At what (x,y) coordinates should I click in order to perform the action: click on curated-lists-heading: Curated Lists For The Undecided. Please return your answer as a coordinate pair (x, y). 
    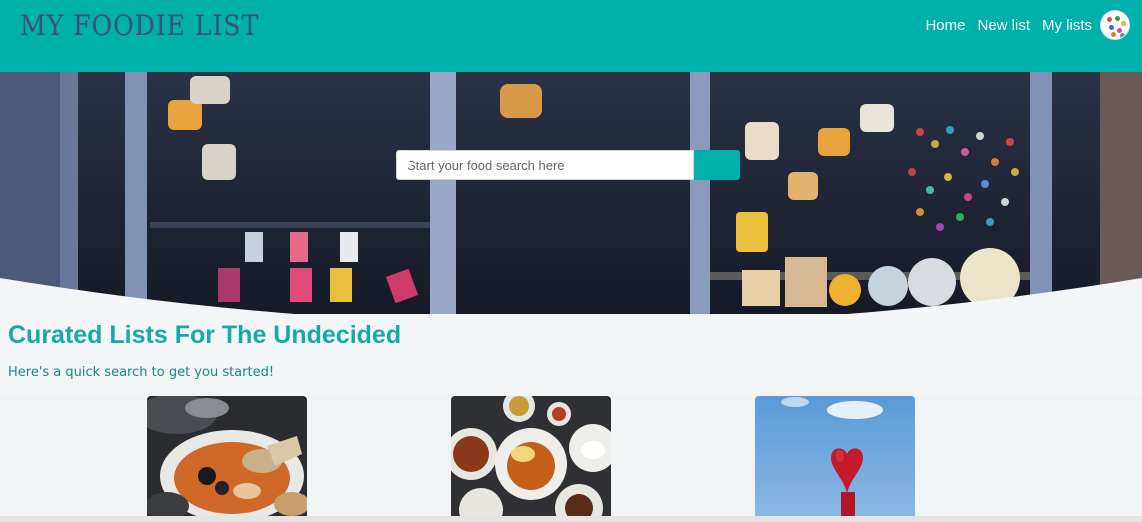
    Looking at the image, I should click on (205, 335).